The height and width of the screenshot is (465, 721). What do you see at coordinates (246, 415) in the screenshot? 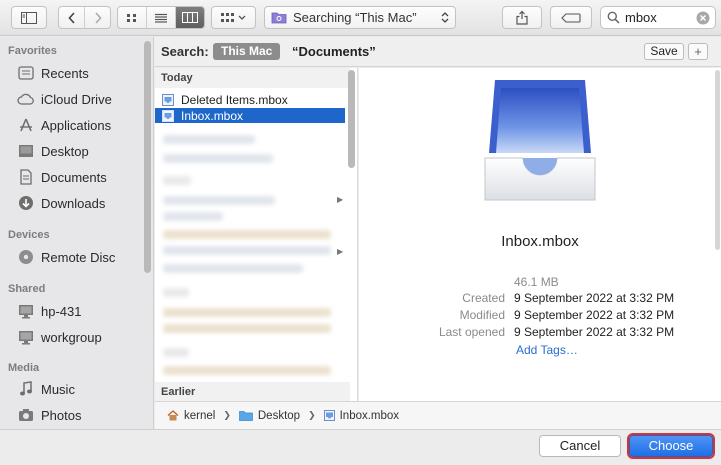
I see `folder-icon` at bounding box center [246, 415].